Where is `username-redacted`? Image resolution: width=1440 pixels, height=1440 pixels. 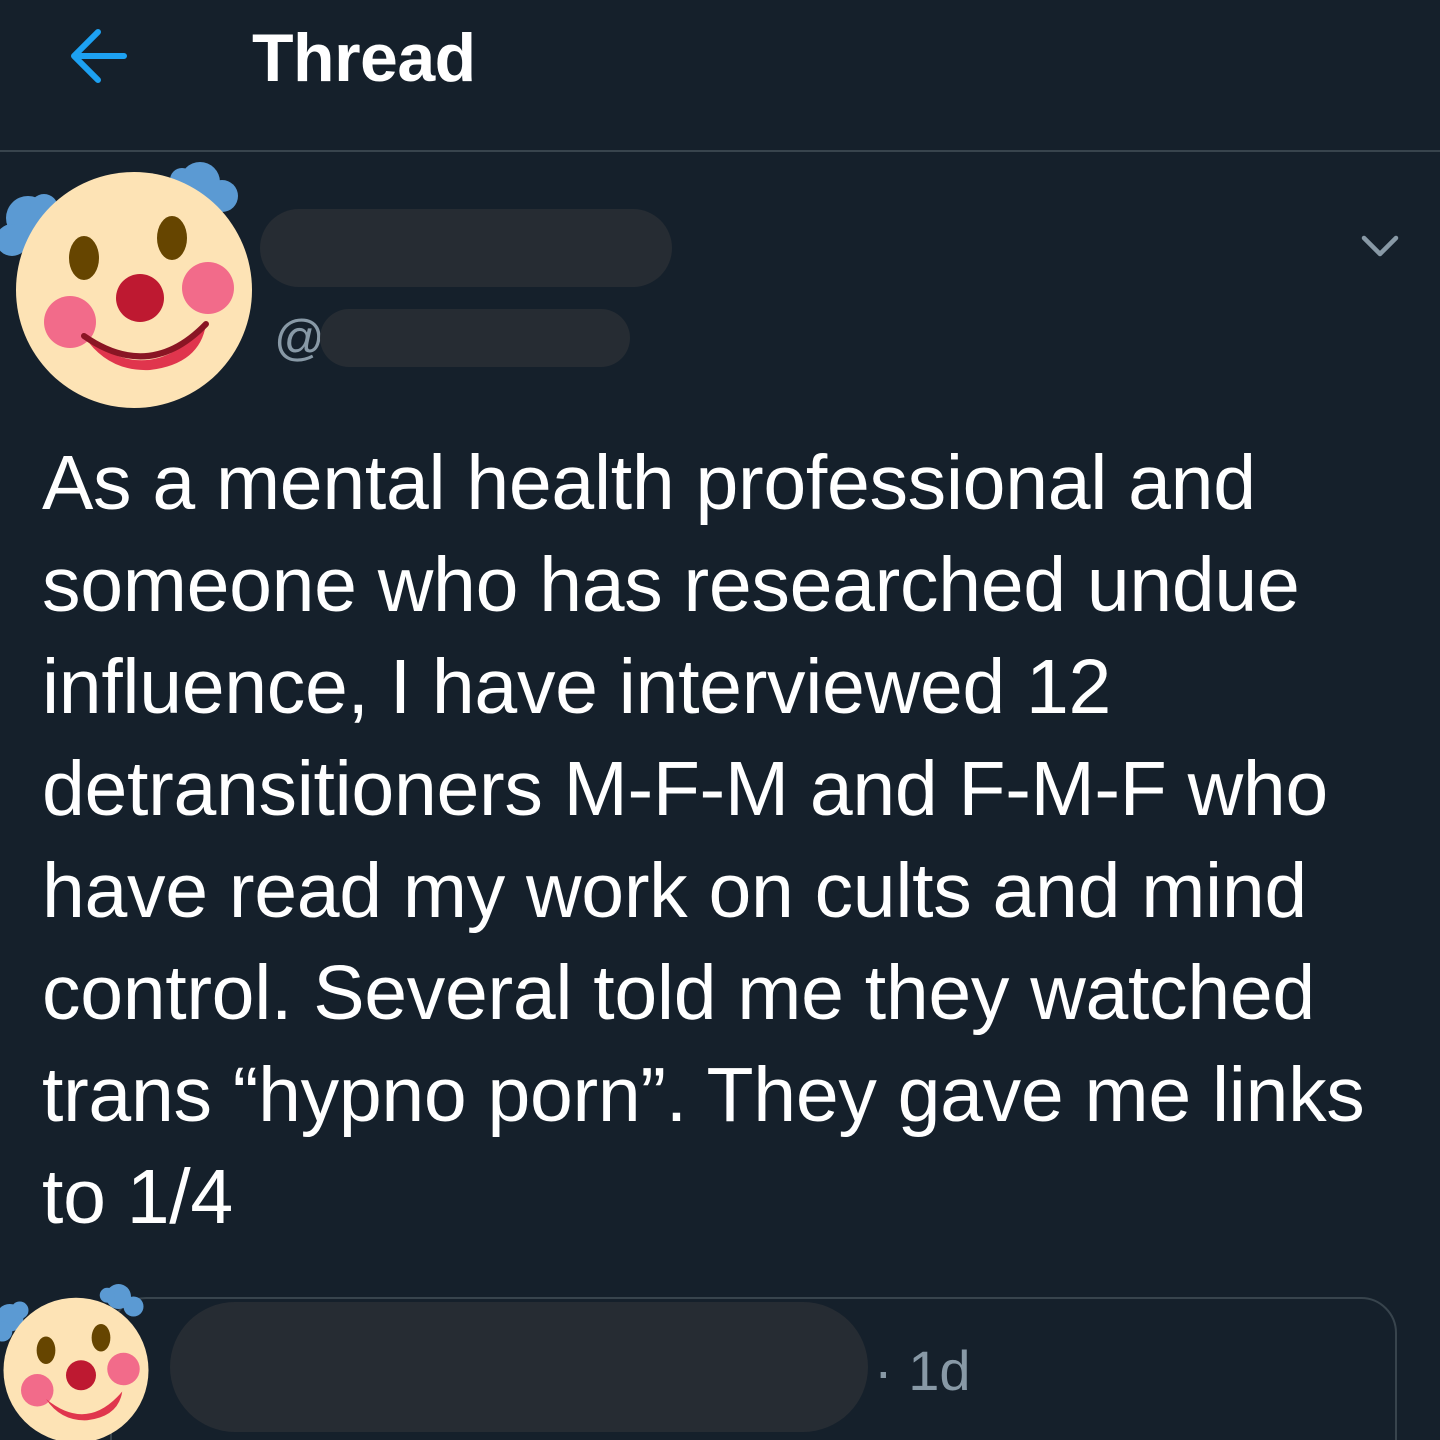 username-redacted is located at coordinates (475, 338).